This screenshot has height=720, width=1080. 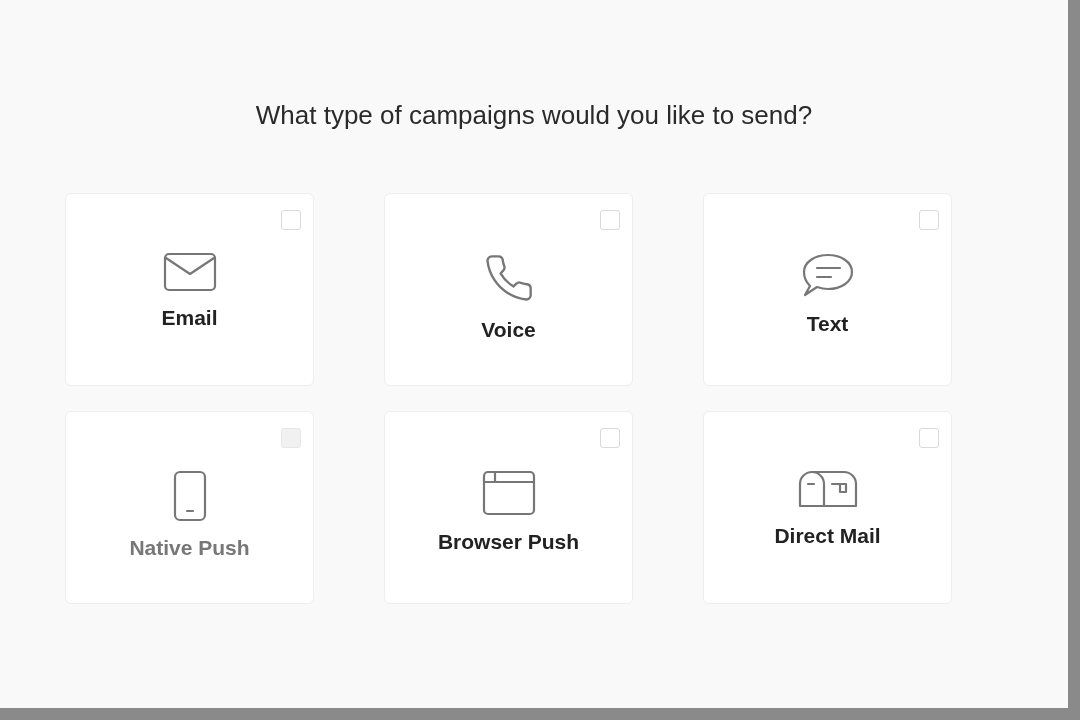 What do you see at coordinates (827, 490) in the screenshot?
I see `mailbox-icon` at bounding box center [827, 490].